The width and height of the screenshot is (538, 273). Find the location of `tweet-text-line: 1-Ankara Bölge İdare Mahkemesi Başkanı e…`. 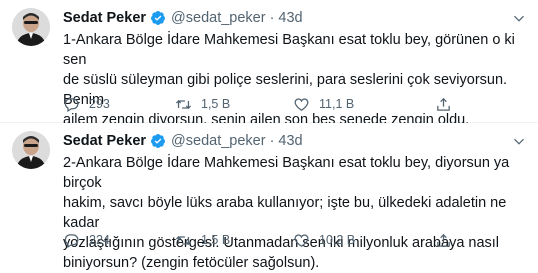

tweet-text-line: 1-Ankara Bölge İdare Mahkemesi Başkanı e… is located at coordinates (289, 50).